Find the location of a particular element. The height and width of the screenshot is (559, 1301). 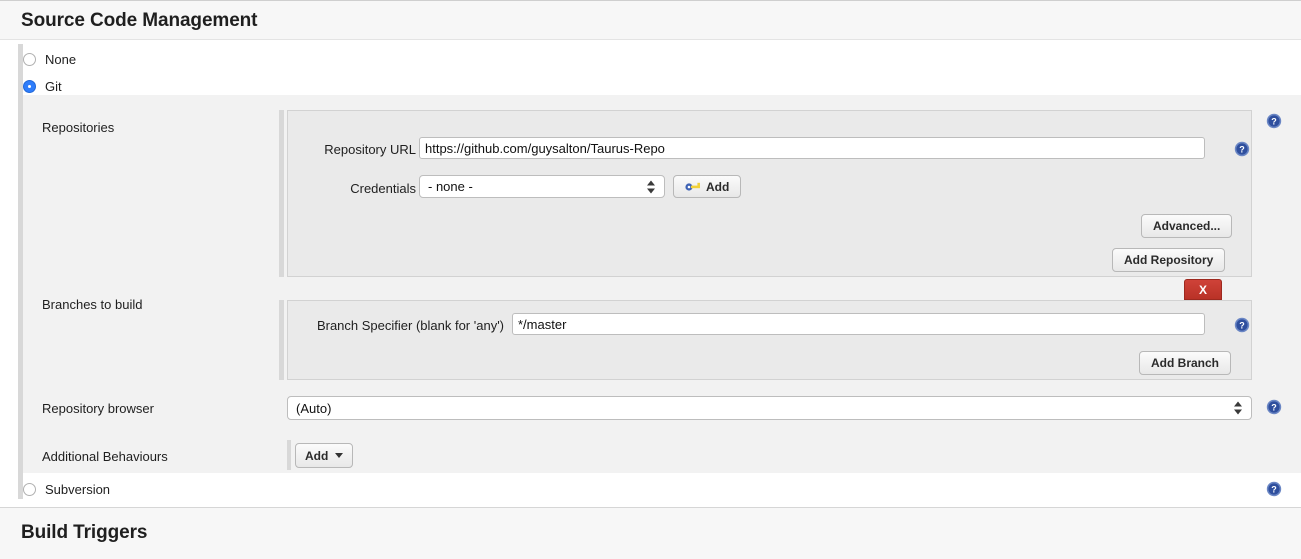

delete-branch-button: X is located at coordinates (1203, 289).